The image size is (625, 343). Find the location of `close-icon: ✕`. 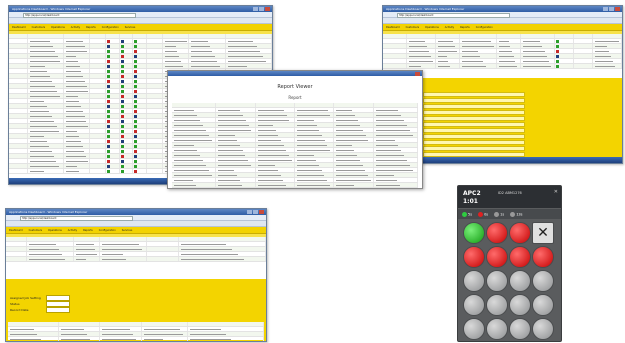

close-icon: ✕ is located at coordinates (556, 192).